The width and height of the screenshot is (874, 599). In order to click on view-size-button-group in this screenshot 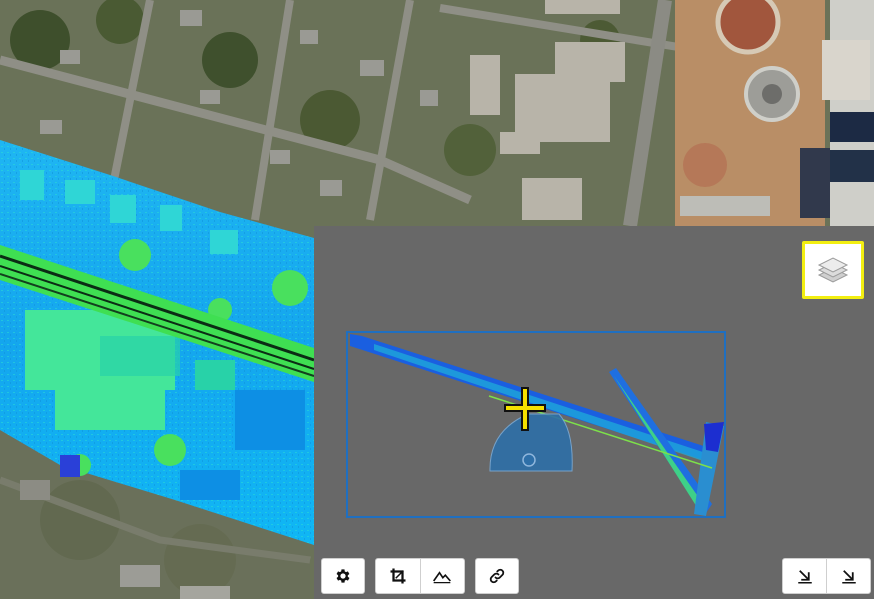, I will do `click(826, 576)`.